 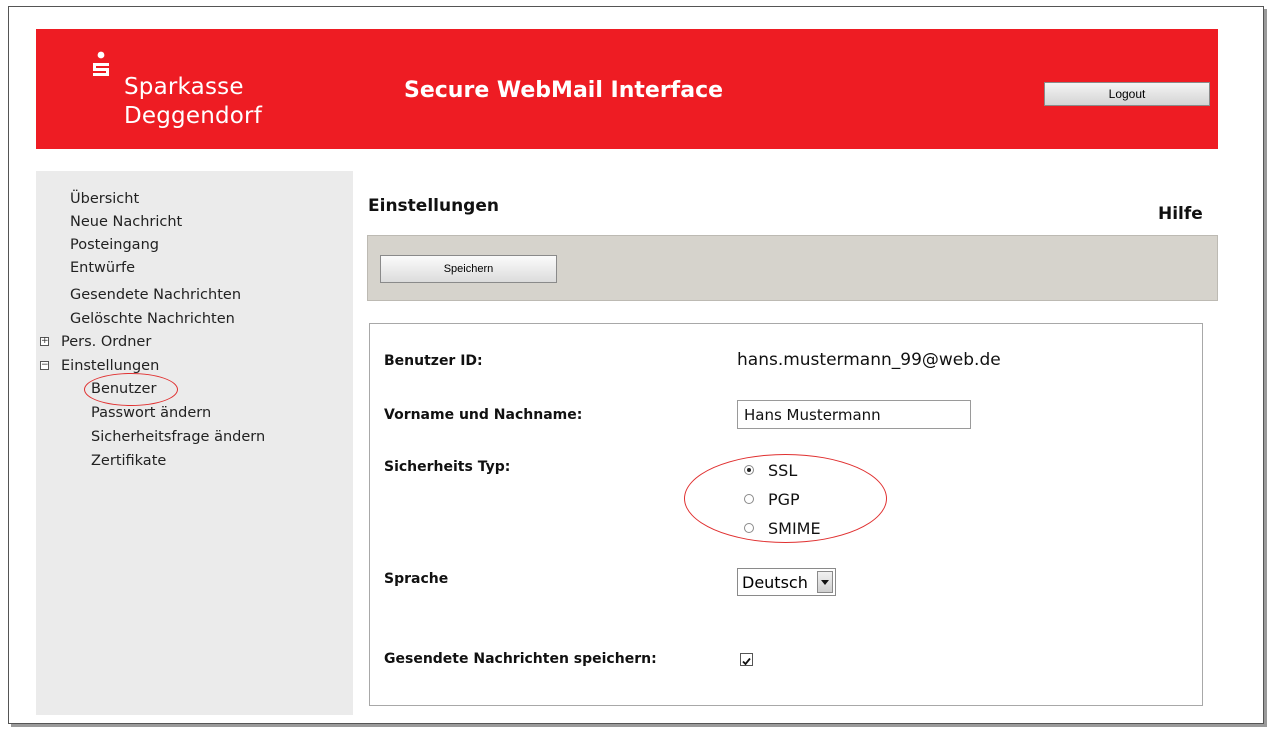 What do you see at coordinates (416, 579) in the screenshot?
I see `language-label: Sprache` at bounding box center [416, 579].